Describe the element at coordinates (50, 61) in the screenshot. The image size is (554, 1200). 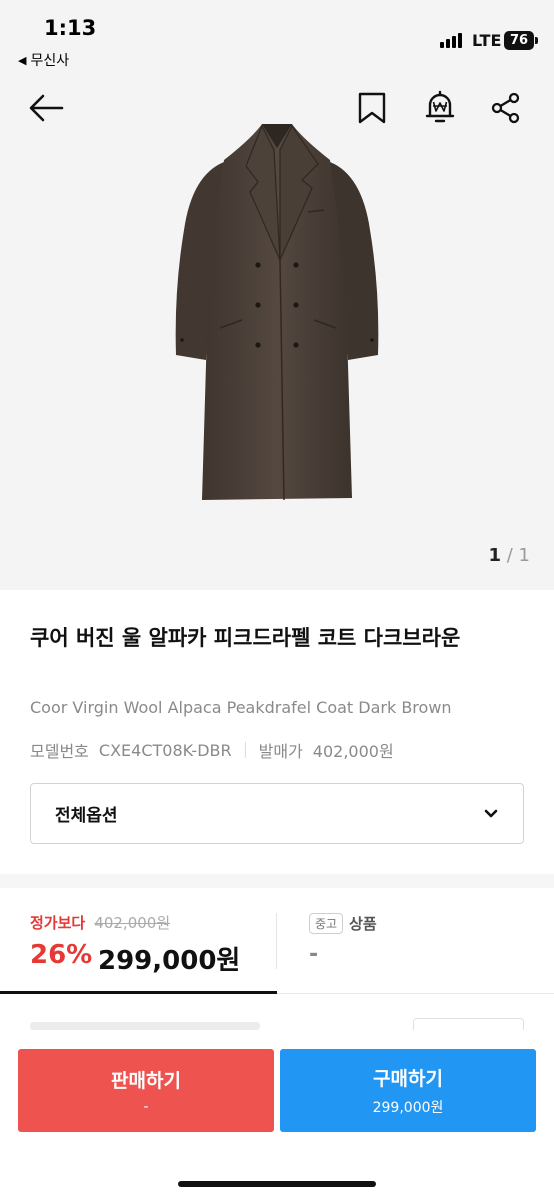
I see `back-app-label: 무신사` at that location.